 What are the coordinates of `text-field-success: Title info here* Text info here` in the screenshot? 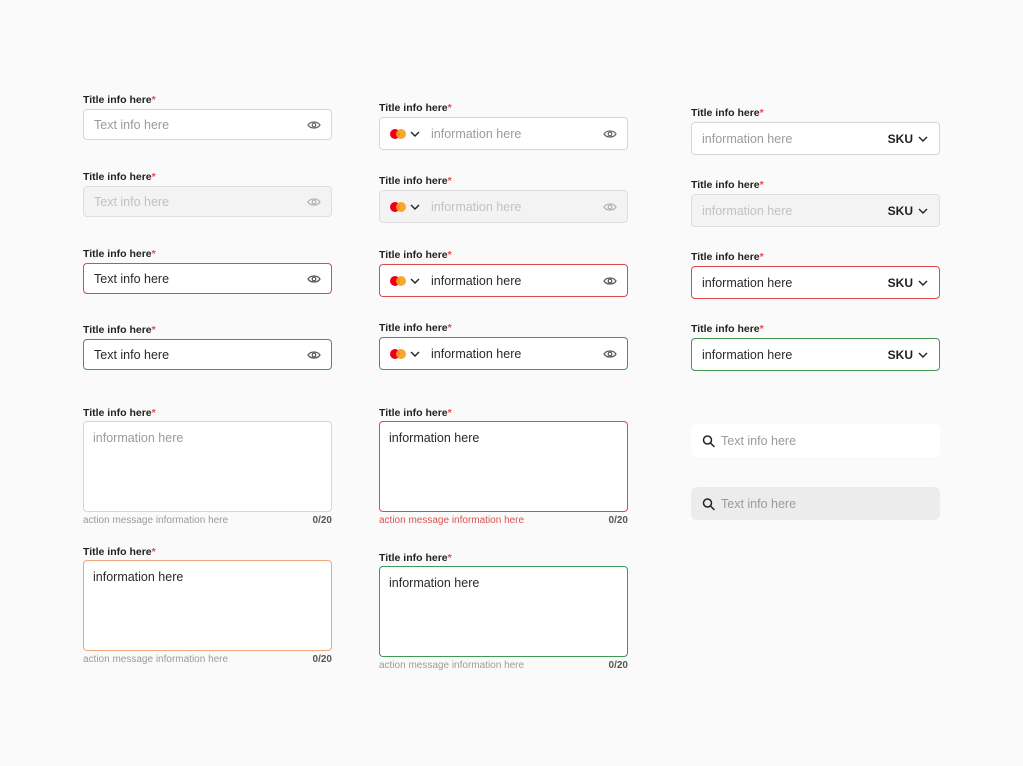 It's located at (207, 347).